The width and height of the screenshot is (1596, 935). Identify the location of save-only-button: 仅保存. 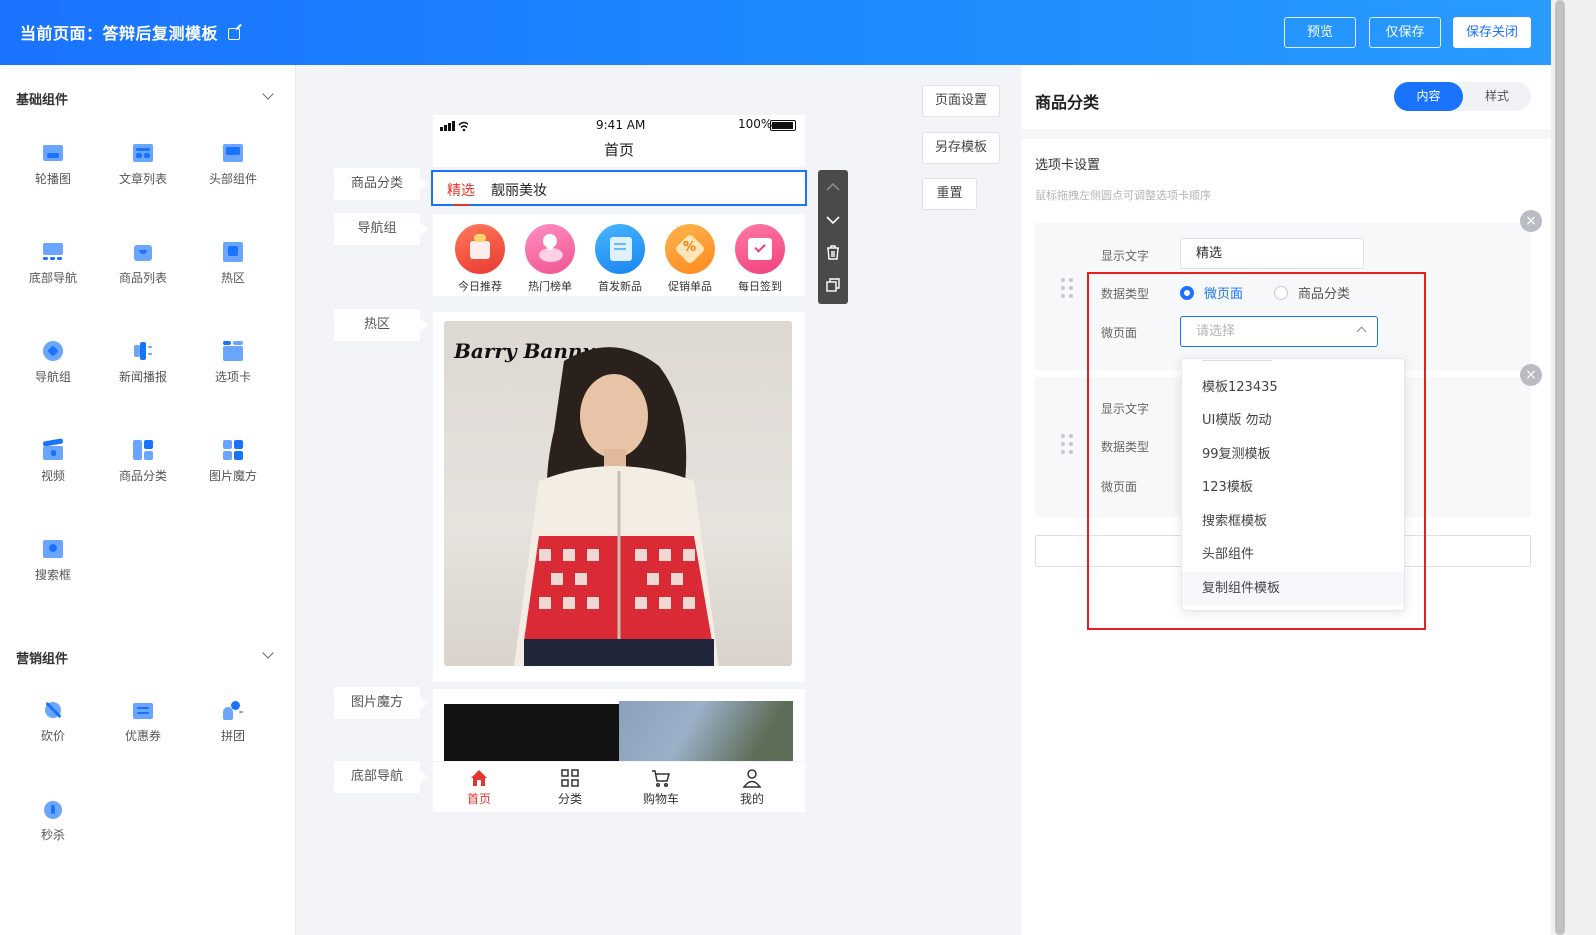
(1405, 32).